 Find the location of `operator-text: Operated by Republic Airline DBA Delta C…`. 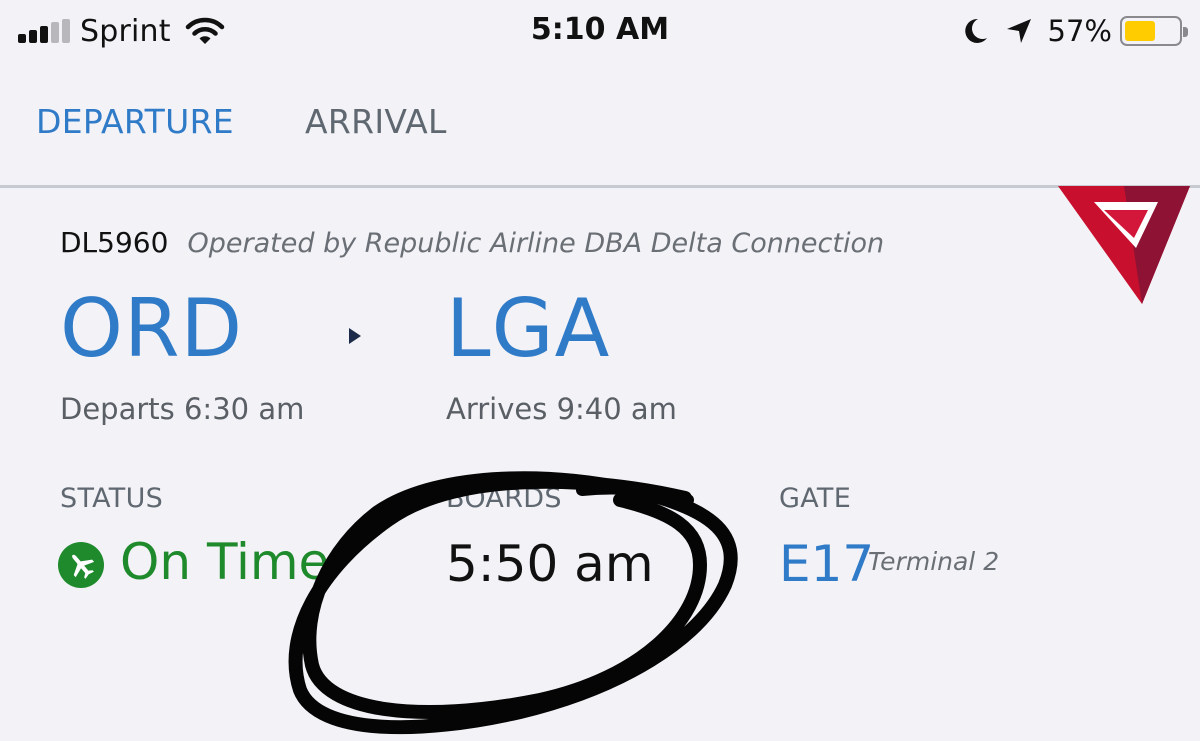

operator-text: Operated by Republic Airline DBA Delta C… is located at coordinates (536, 243).